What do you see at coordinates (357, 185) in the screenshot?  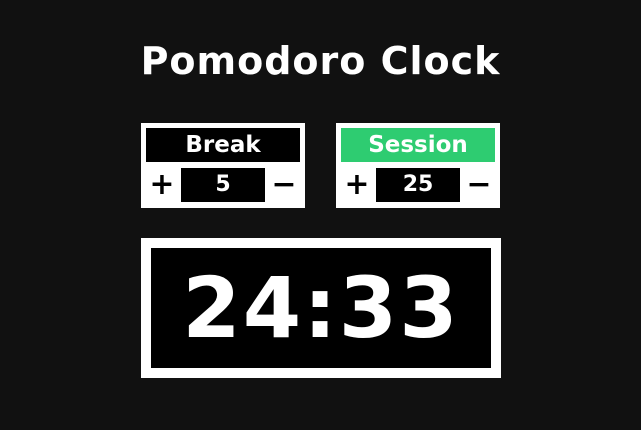 I see `session-increment-button: +` at bounding box center [357, 185].